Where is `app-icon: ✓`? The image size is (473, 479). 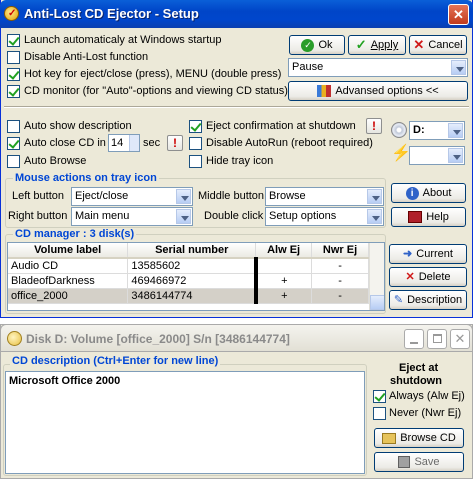
app-icon: ✓ is located at coordinates (11, 13).